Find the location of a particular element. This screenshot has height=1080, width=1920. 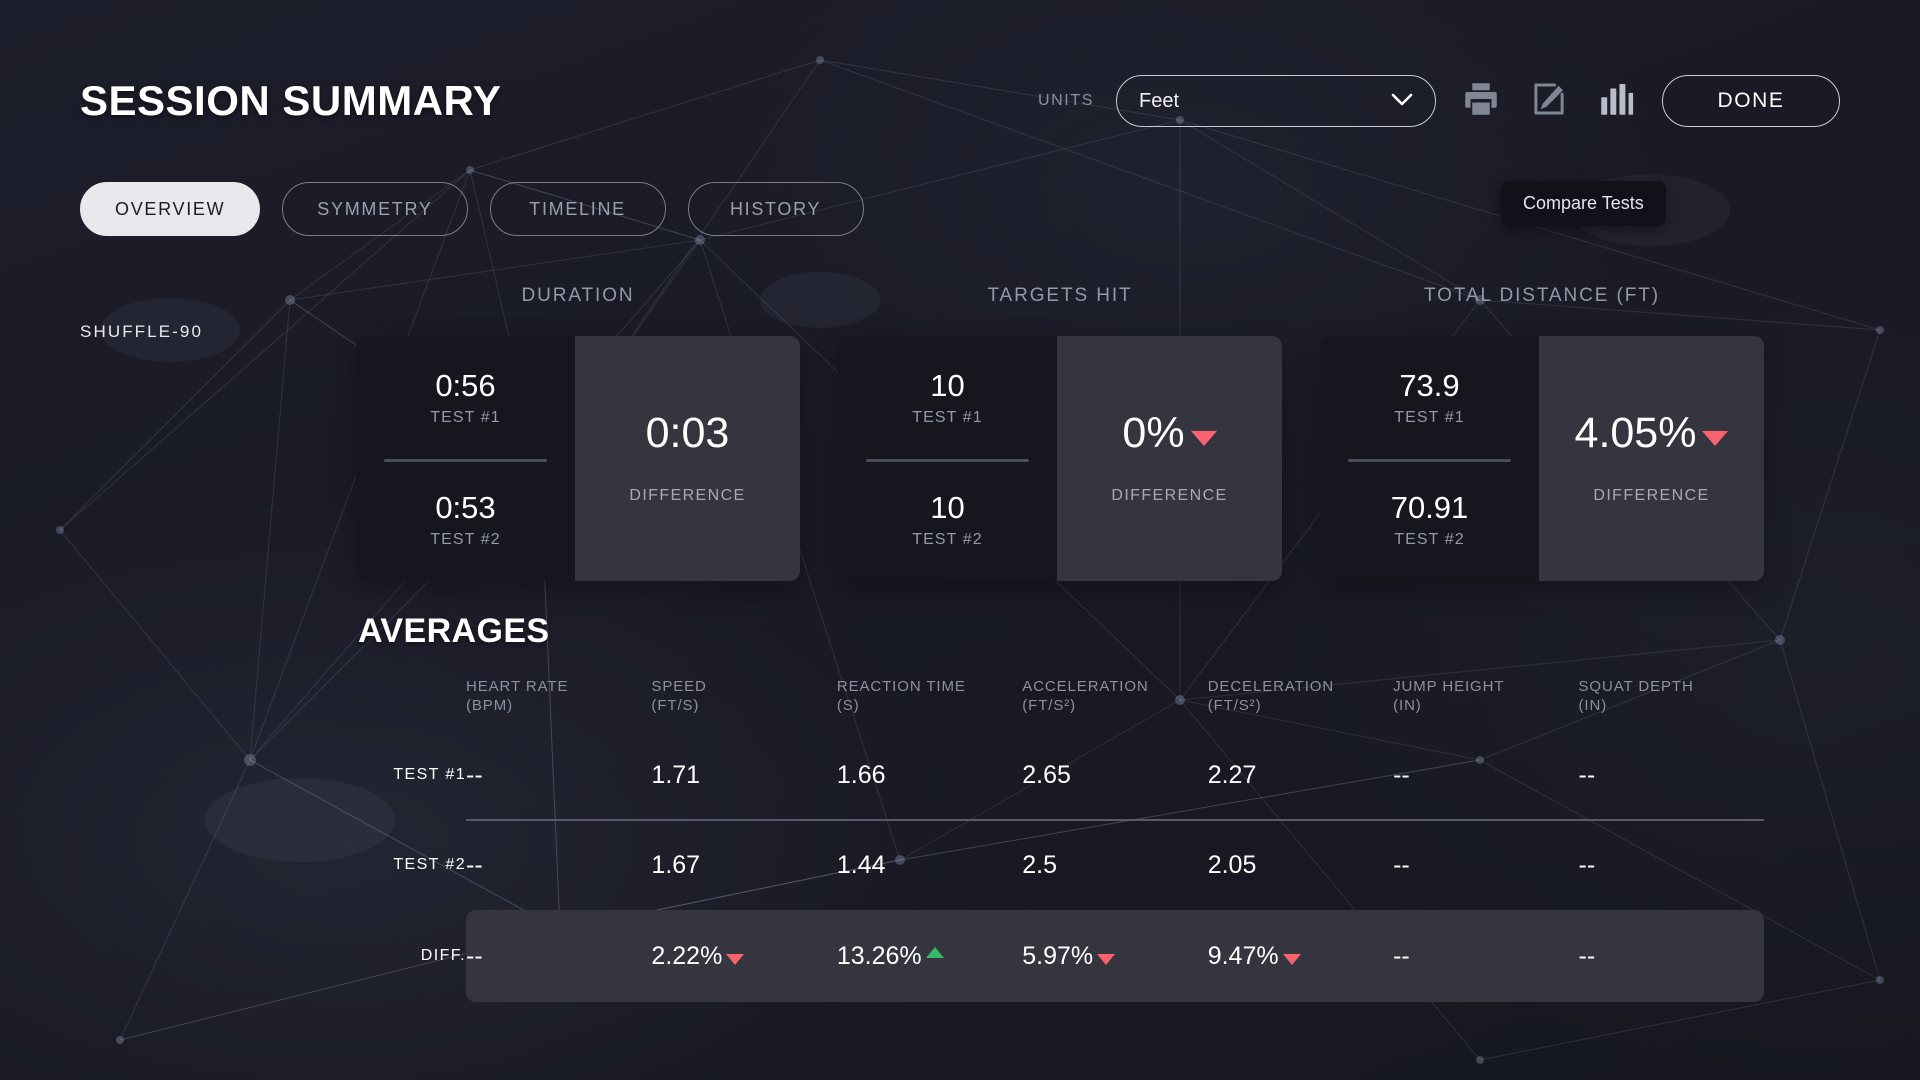

stat-test2: 70.91 TEST #2 is located at coordinates (1430, 520).